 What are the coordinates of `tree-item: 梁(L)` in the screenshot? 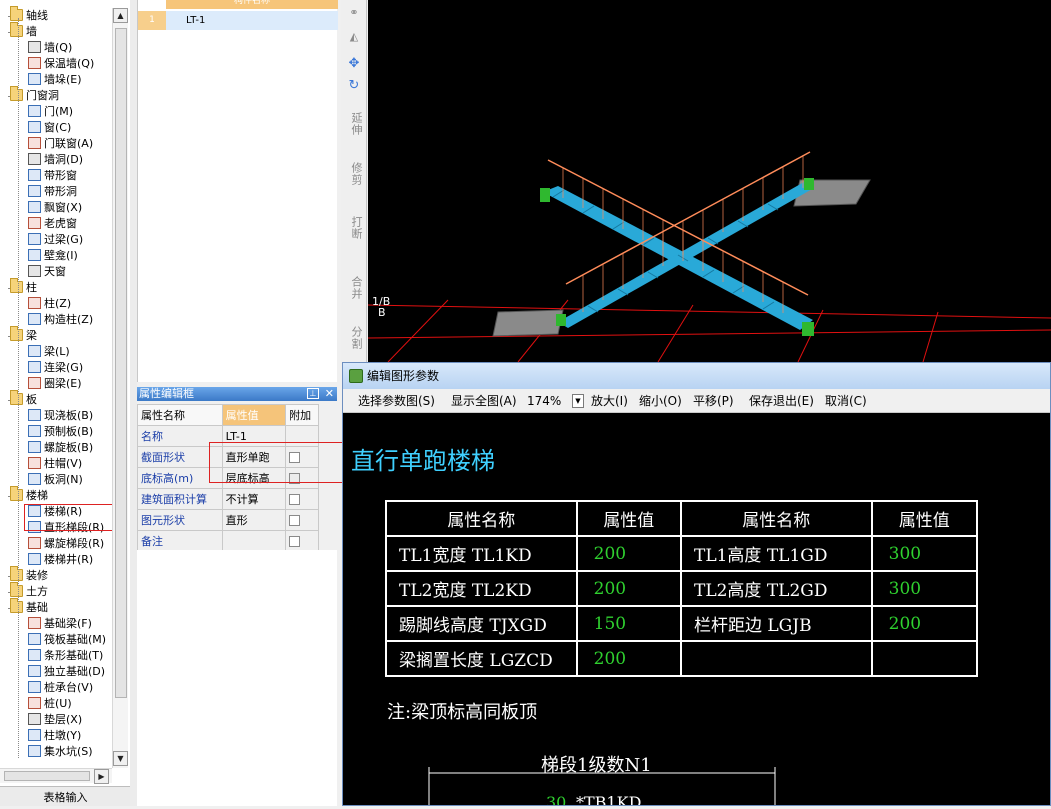 It's located at (49, 352).